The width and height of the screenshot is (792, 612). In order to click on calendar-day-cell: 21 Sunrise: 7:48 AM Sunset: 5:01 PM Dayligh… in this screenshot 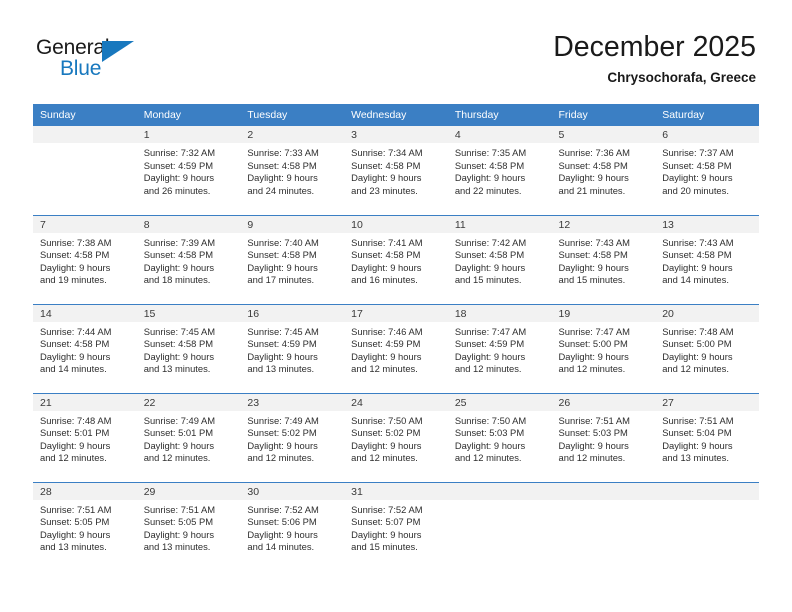, I will do `click(85, 437)`.